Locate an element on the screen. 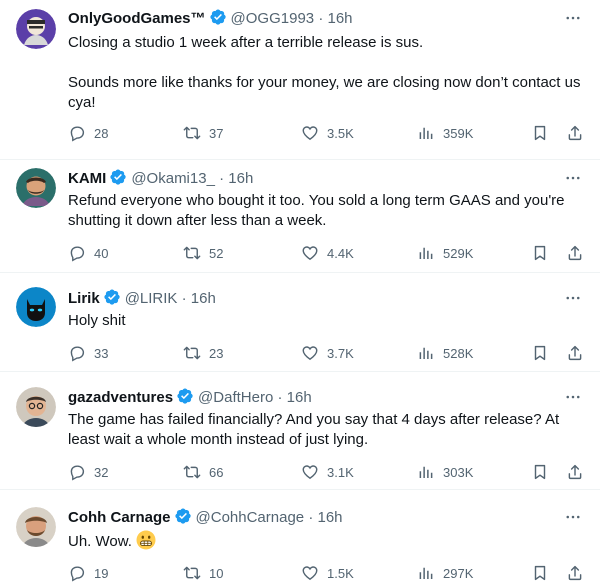 The image size is (600, 587). like-button: 3.1K is located at coordinates (327, 472).